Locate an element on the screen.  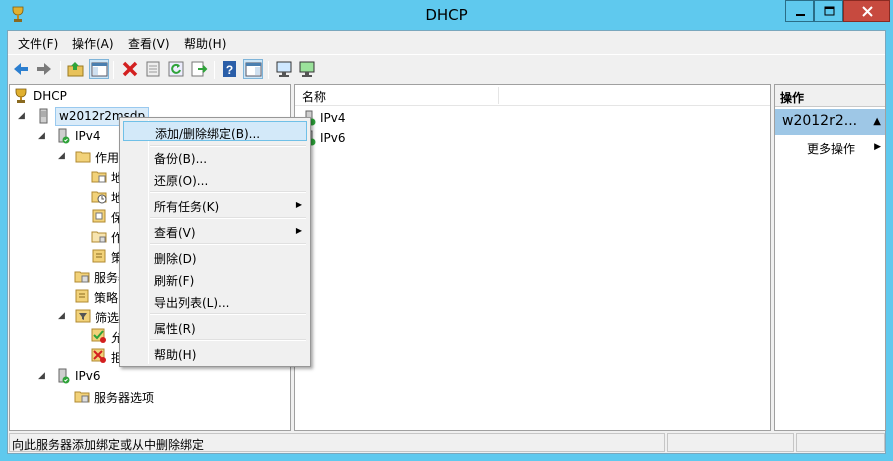
dhcp-trophy-icon is located at coordinates (21, 95).